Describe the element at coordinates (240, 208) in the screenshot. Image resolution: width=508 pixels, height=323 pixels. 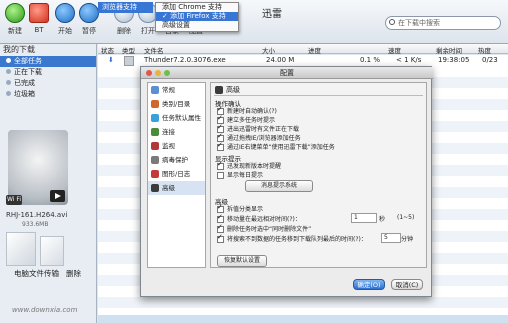
I see `option-row: 拆值分类显示` at that location.